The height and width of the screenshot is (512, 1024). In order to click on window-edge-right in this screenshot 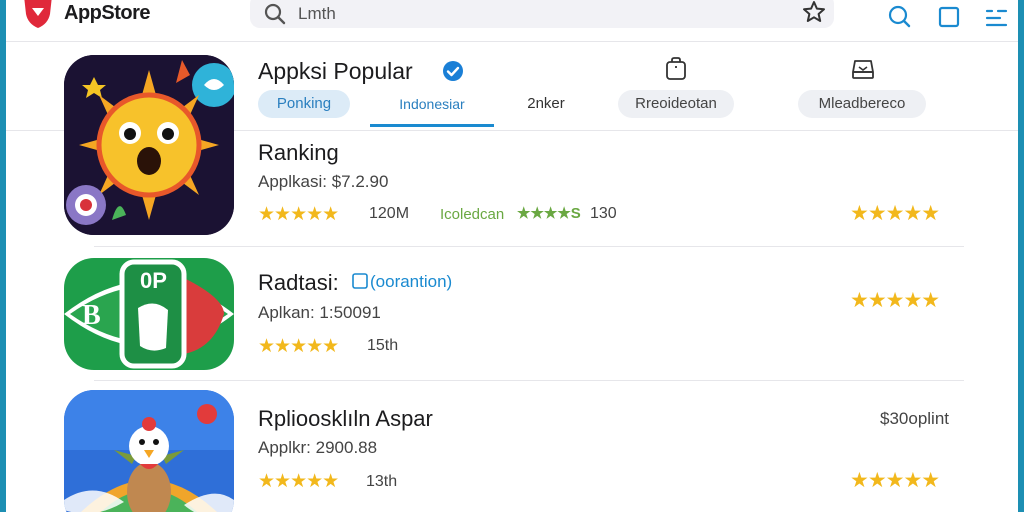, I will do `click(1021, 256)`.